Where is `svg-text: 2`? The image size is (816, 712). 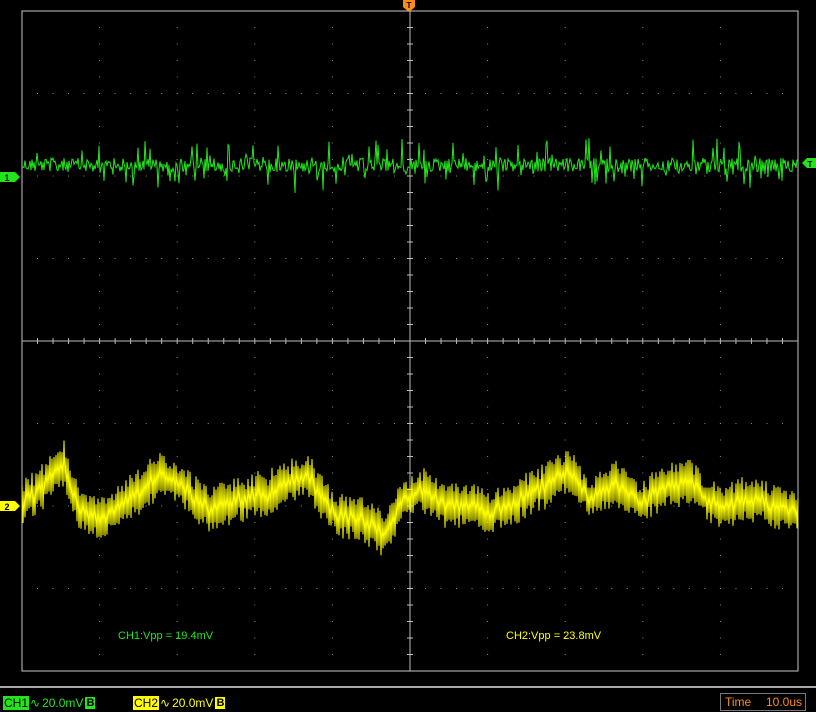
svg-text: 2 is located at coordinates (6, 507).